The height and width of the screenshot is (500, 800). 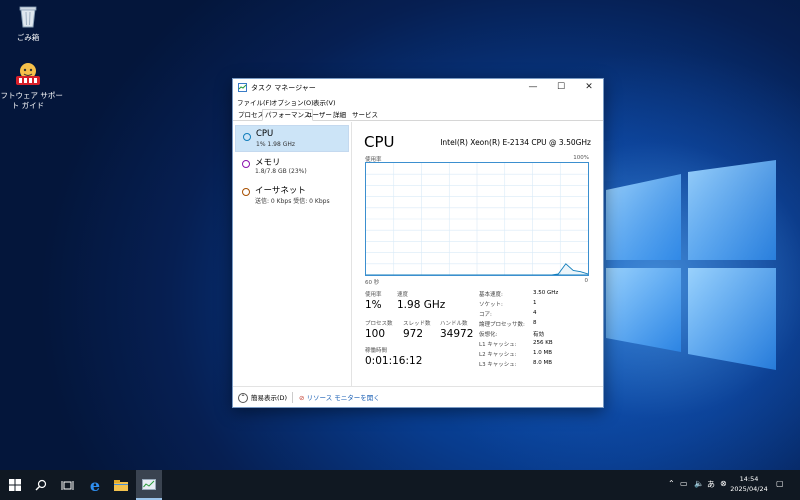 I want to click on spec-value: 256 KB, so click(x=543, y=343).